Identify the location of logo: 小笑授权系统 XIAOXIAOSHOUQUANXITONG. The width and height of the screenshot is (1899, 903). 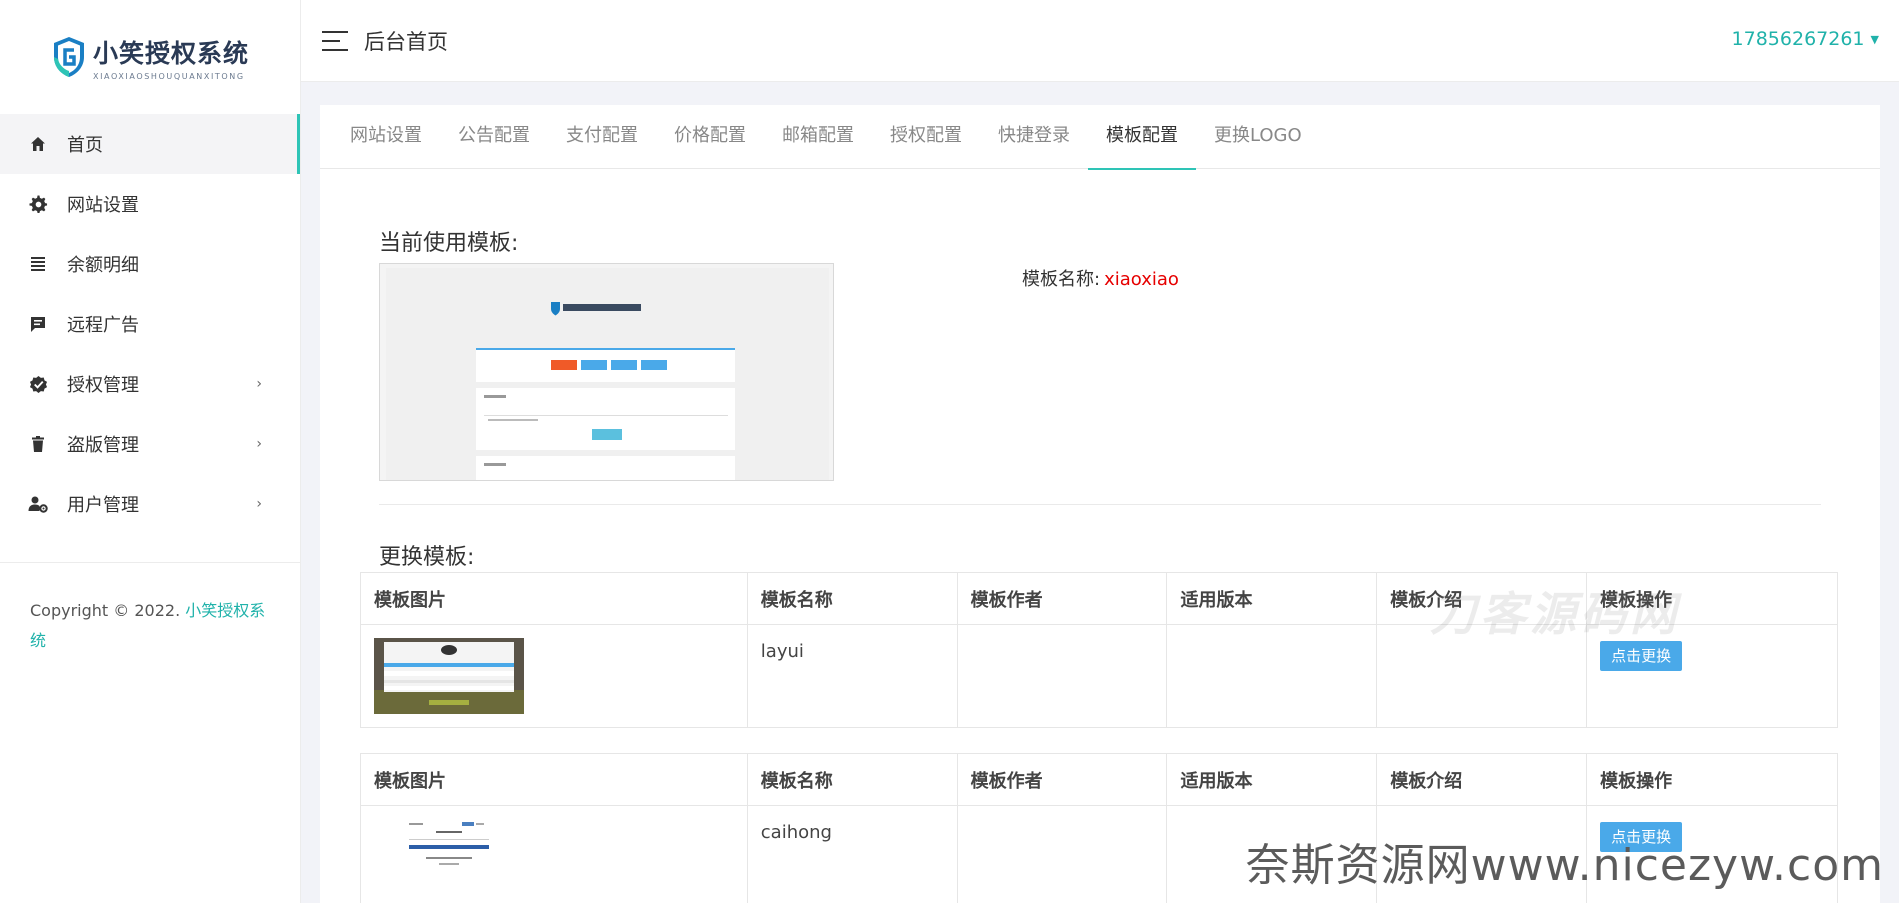
(150, 57).